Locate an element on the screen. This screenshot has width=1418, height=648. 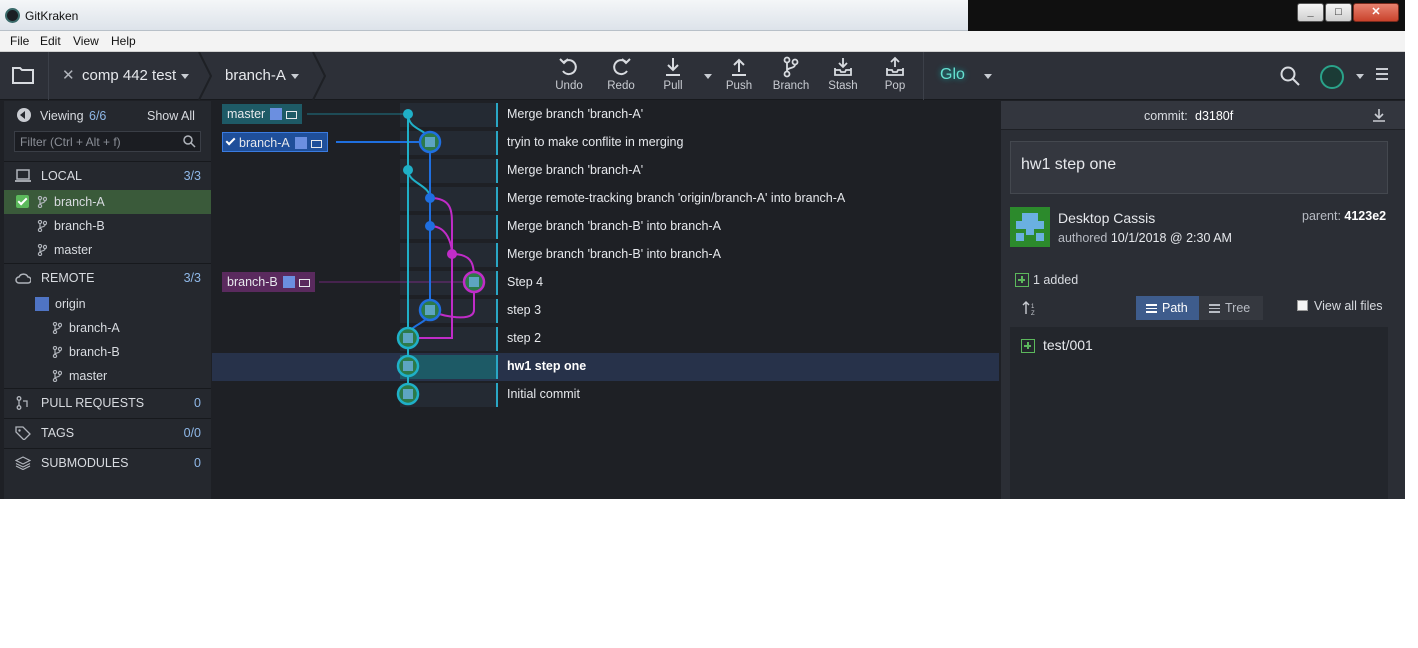
filter-field is located at coordinates (107, 141).